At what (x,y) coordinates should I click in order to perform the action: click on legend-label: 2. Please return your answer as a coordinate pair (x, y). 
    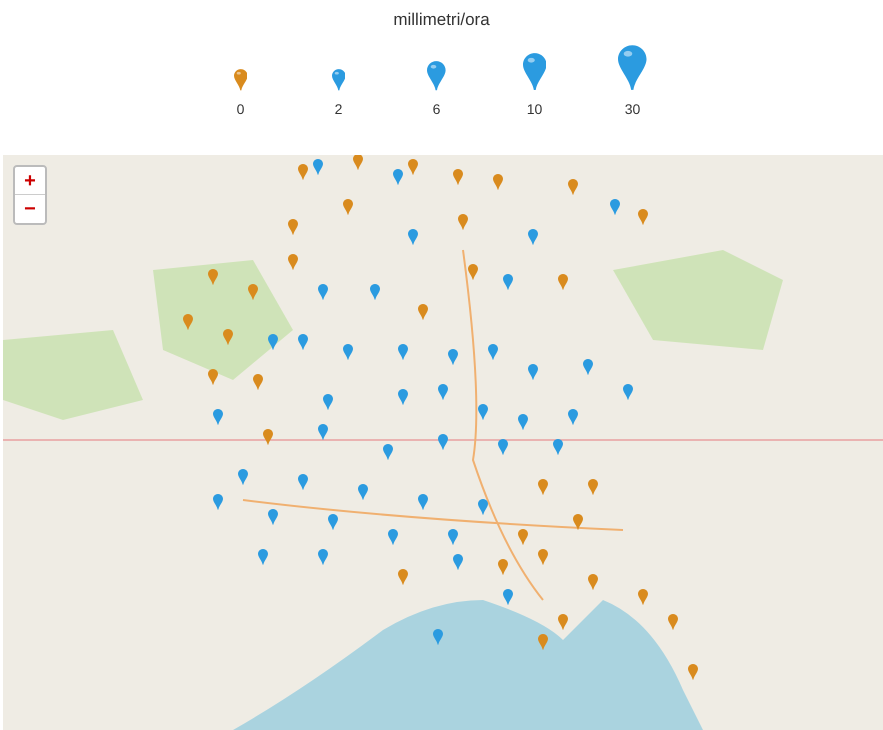
    Looking at the image, I should click on (338, 109).